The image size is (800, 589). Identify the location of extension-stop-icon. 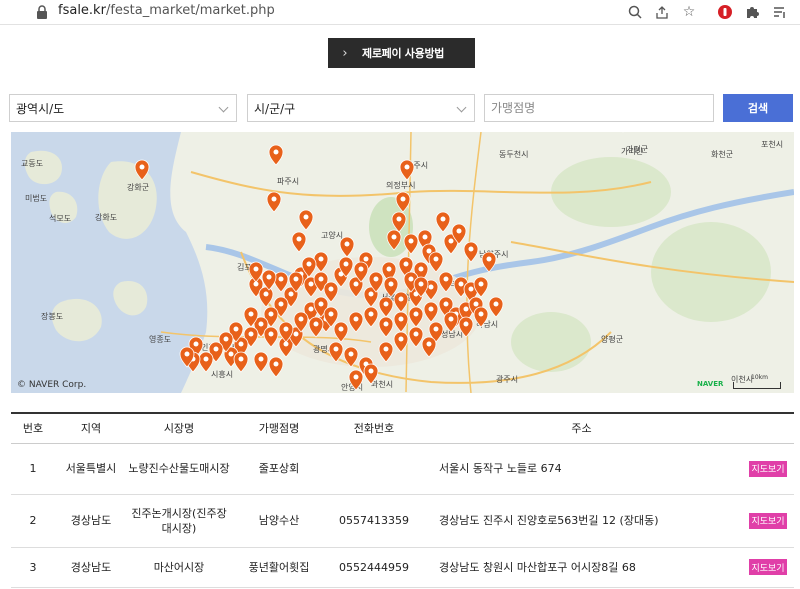
(725, 12).